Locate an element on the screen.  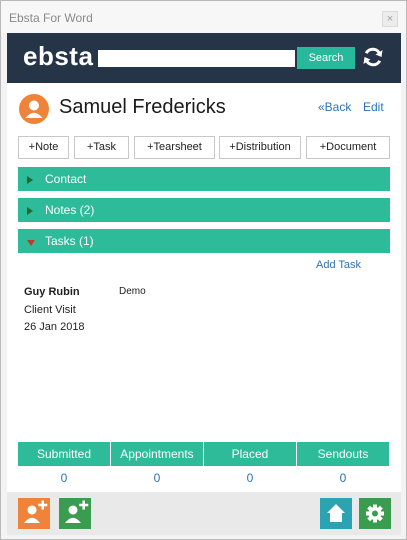
stat-submitted: Submitted 0 is located at coordinates (64, 467).